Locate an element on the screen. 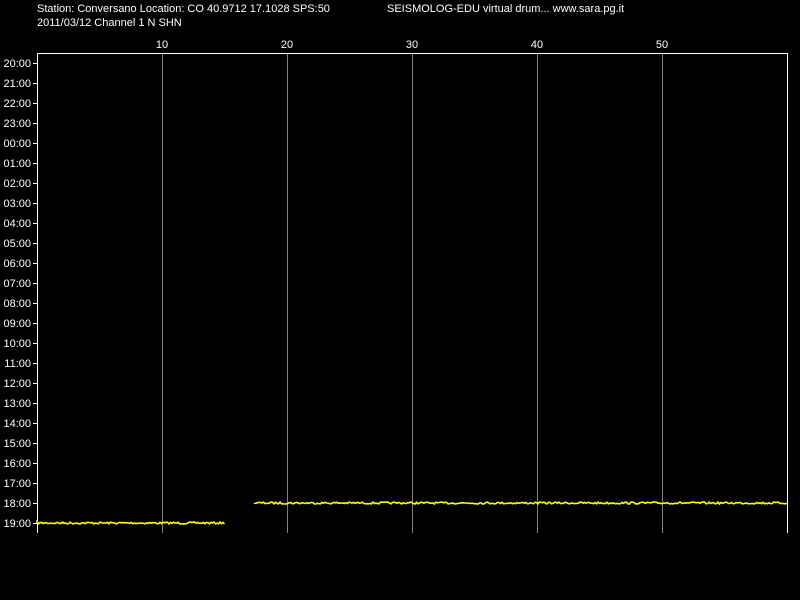  y-tick-label-1200: 12:00 is located at coordinates (17, 384).